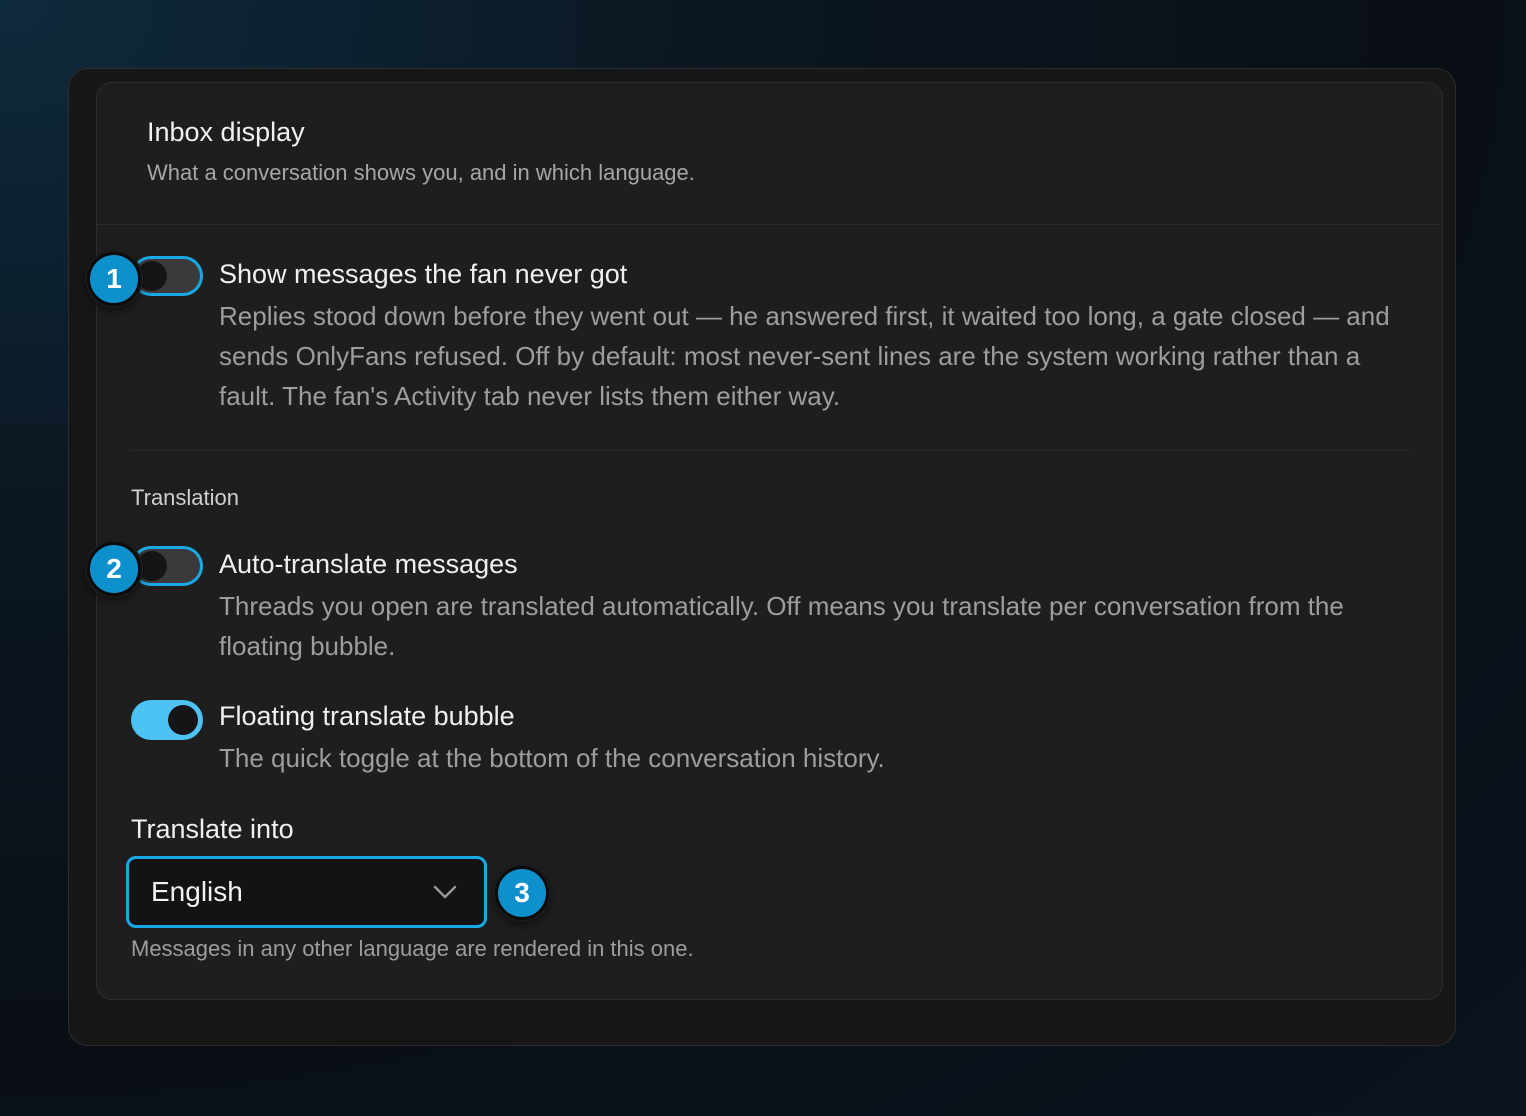  Describe the element at coordinates (185, 497) in the screenshot. I see `translation-section-label: Translation` at that location.